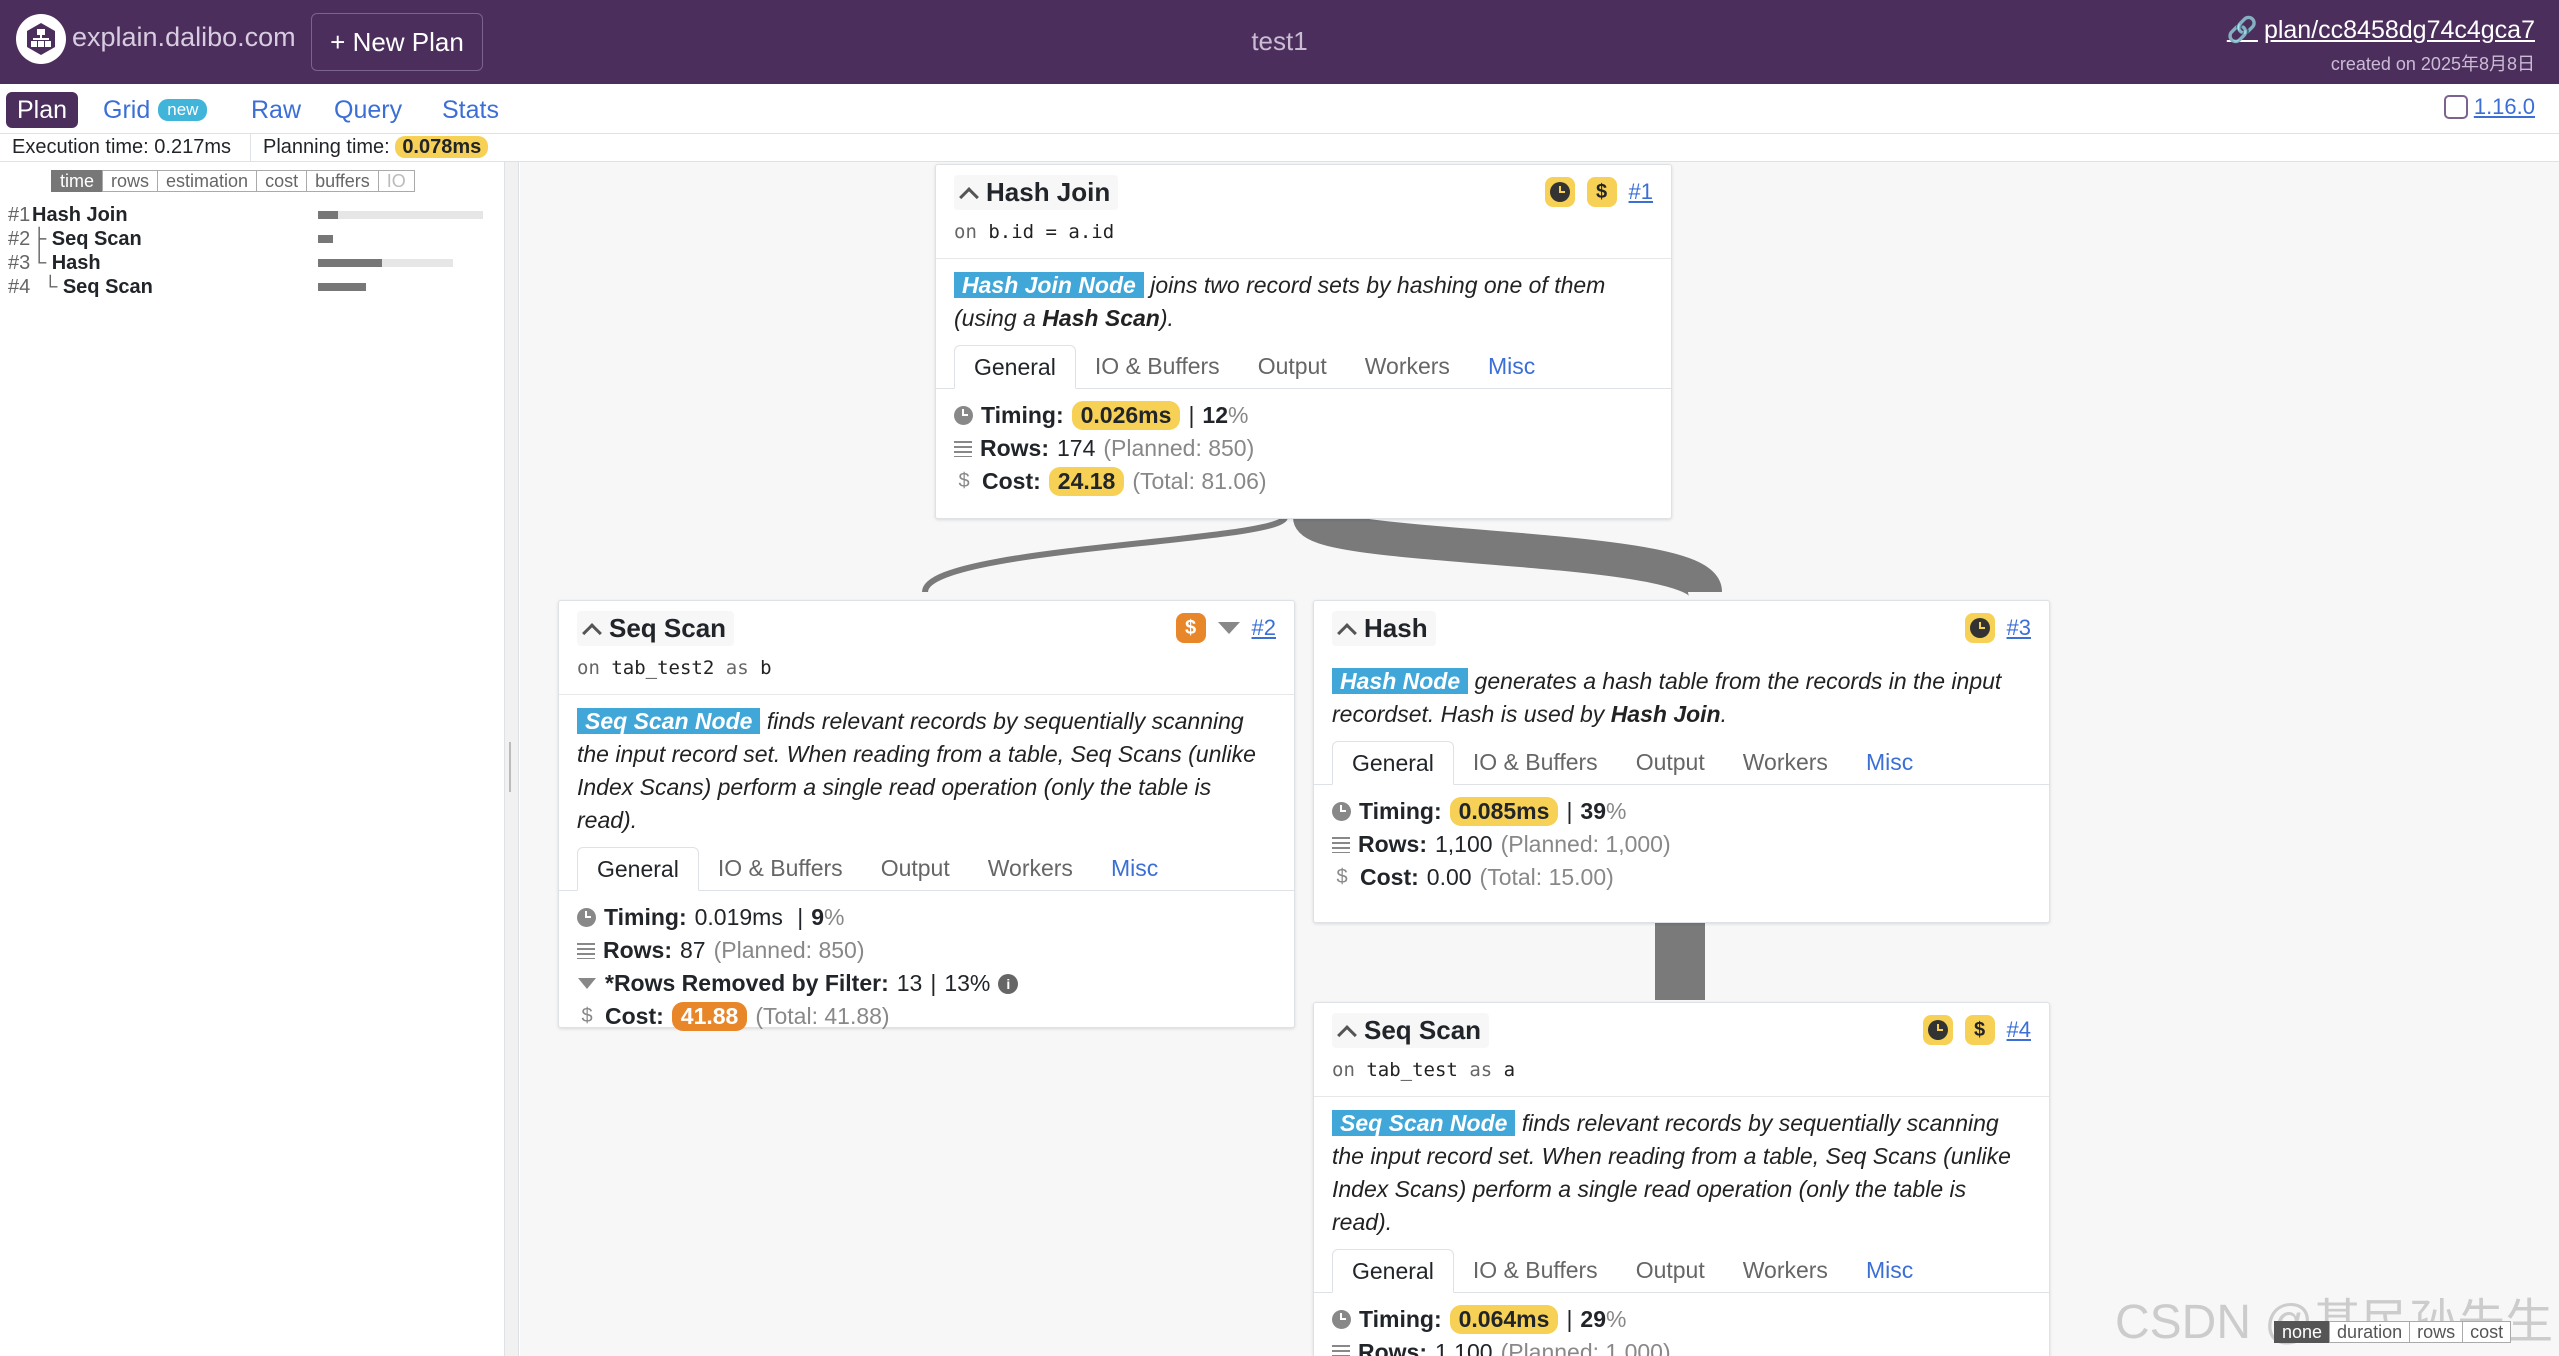  I want to click on plan-permalink: 🔗 plan/cc8458dg74c4gca7, so click(2381, 30).